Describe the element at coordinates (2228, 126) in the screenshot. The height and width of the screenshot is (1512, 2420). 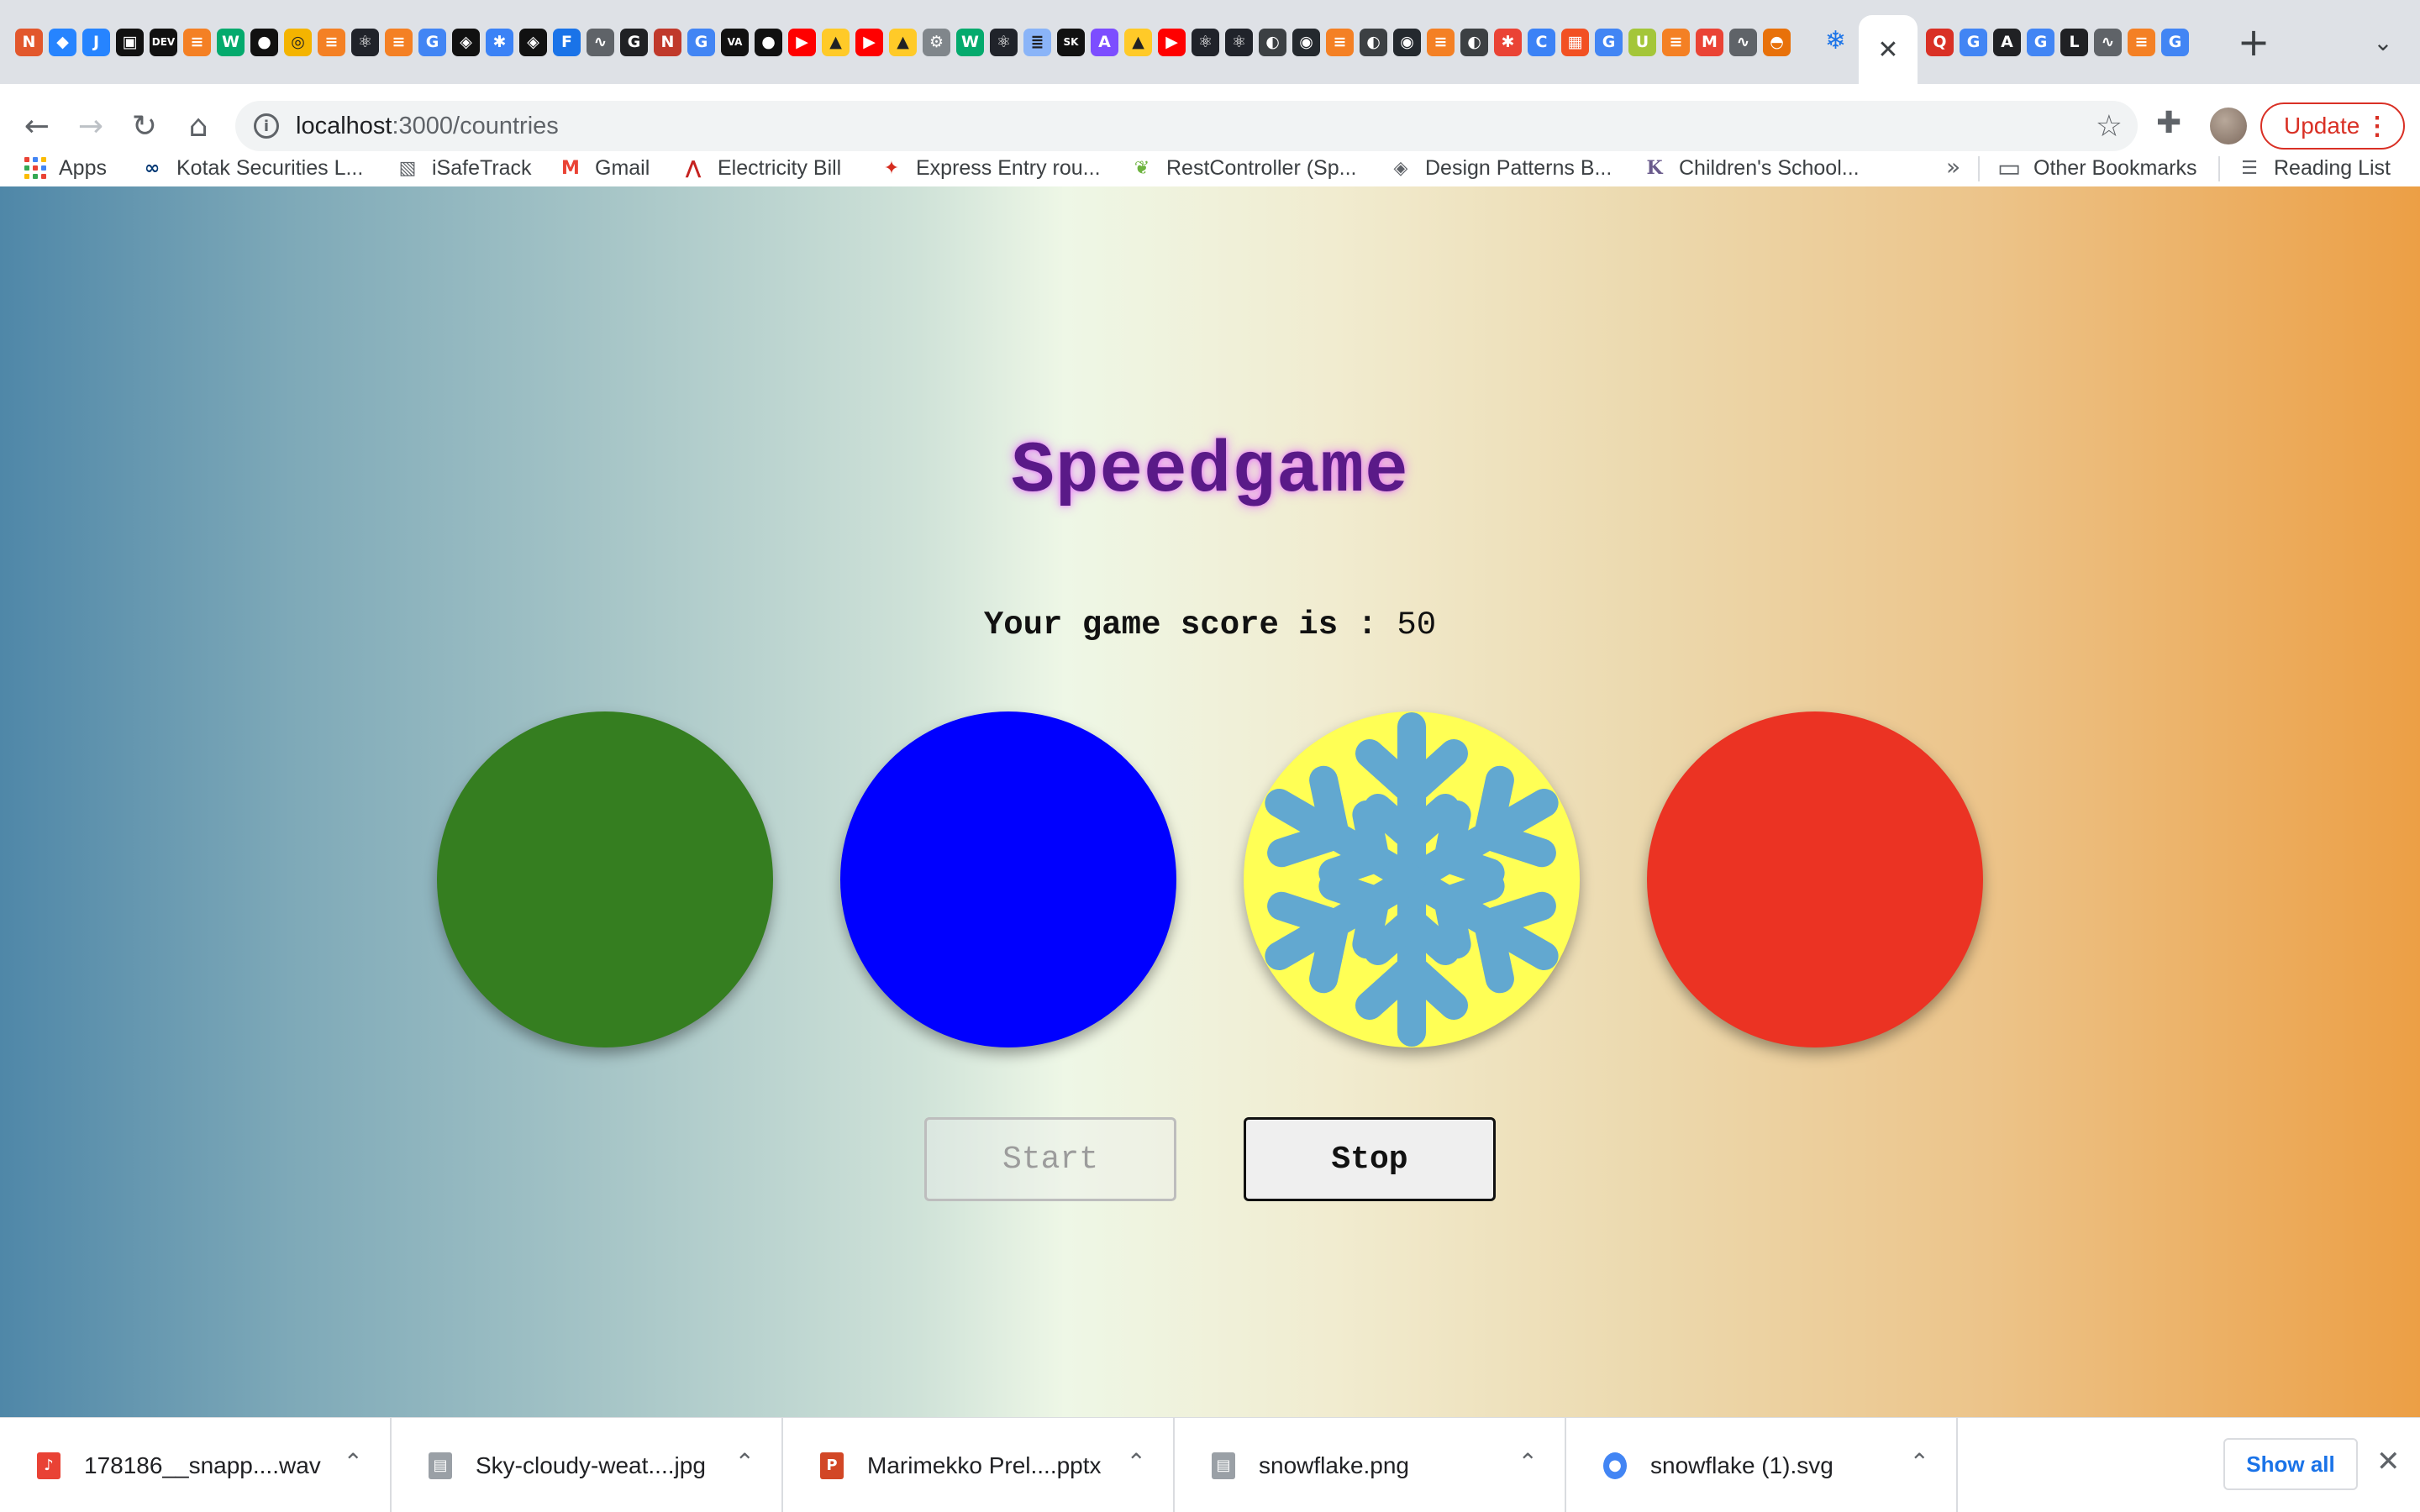
I see `profile-avatar` at that location.